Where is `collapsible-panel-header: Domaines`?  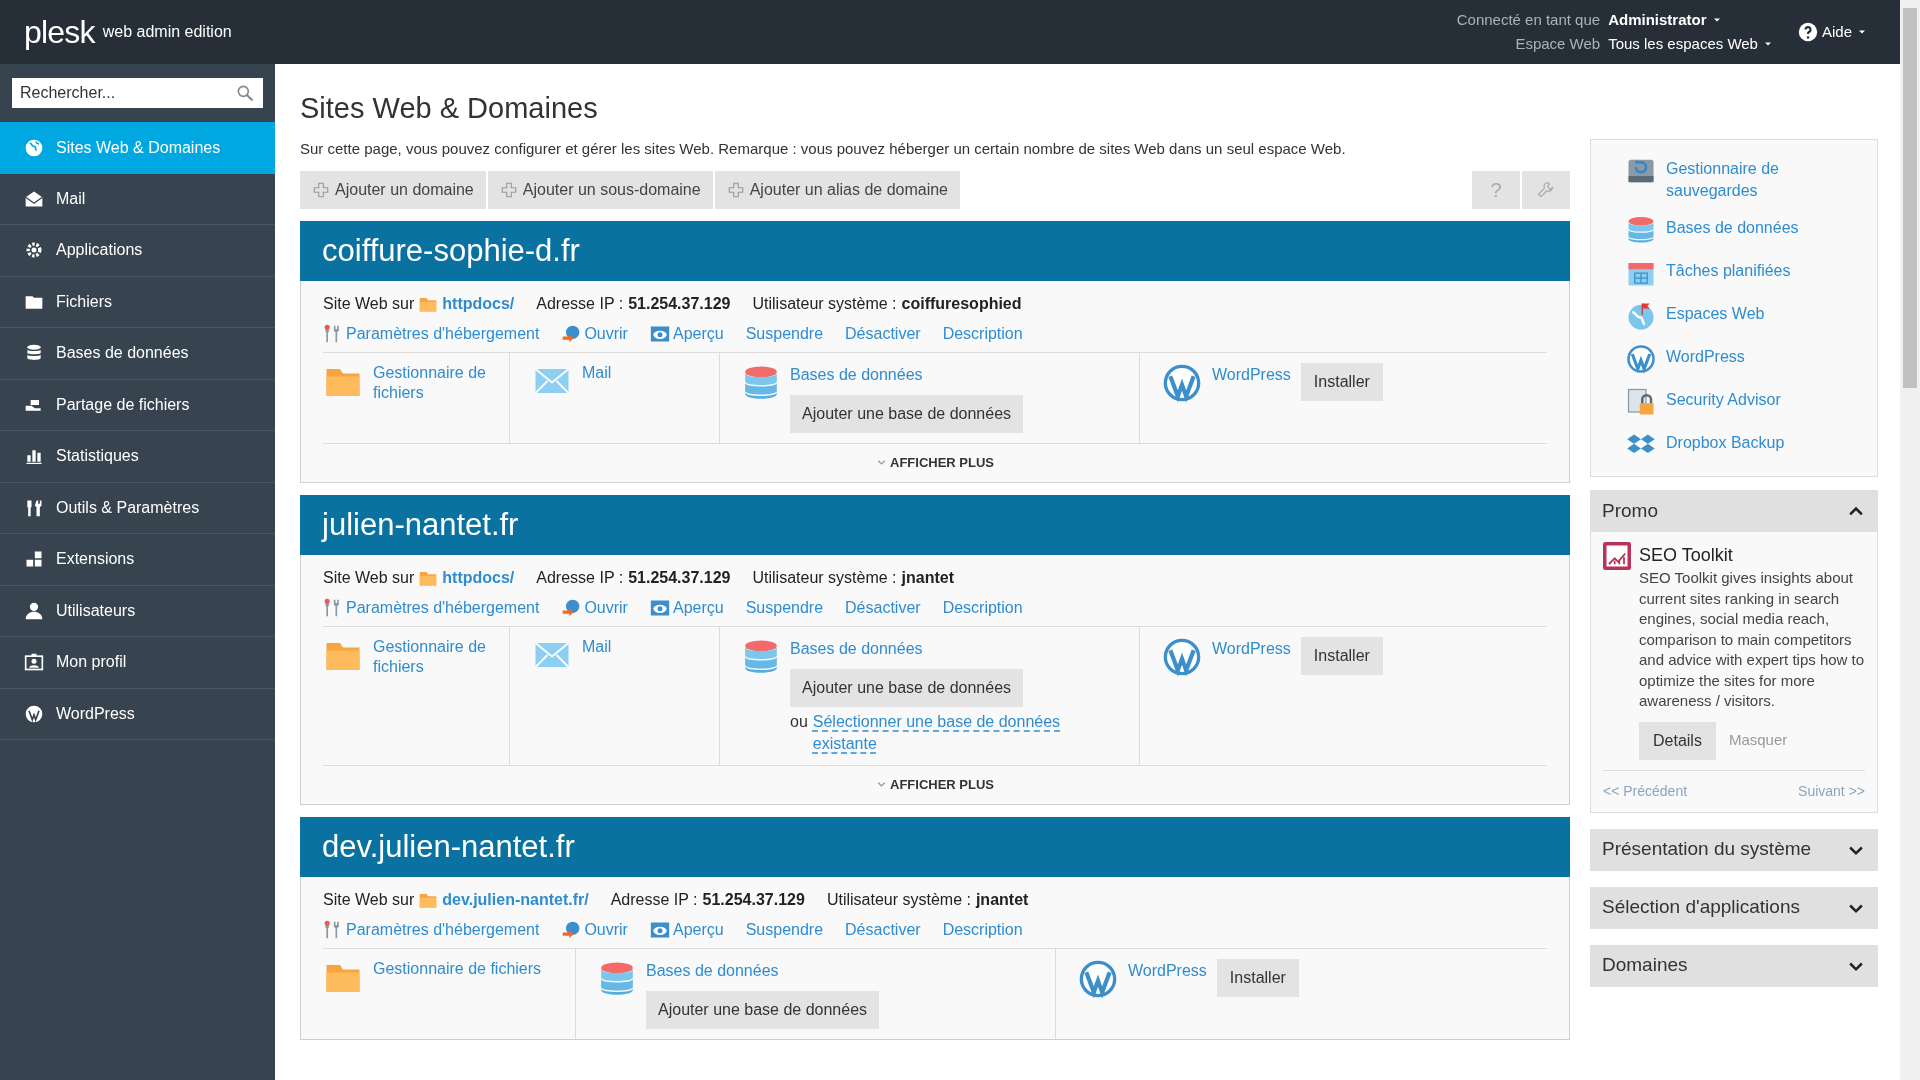
collapsible-panel-header: Domaines is located at coordinates (1734, 965).